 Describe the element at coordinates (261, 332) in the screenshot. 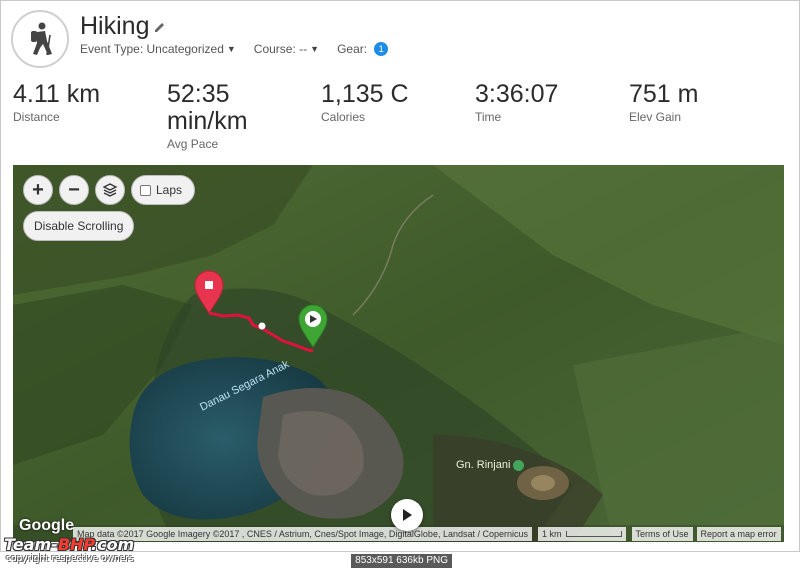

I see `route-path` at that location.